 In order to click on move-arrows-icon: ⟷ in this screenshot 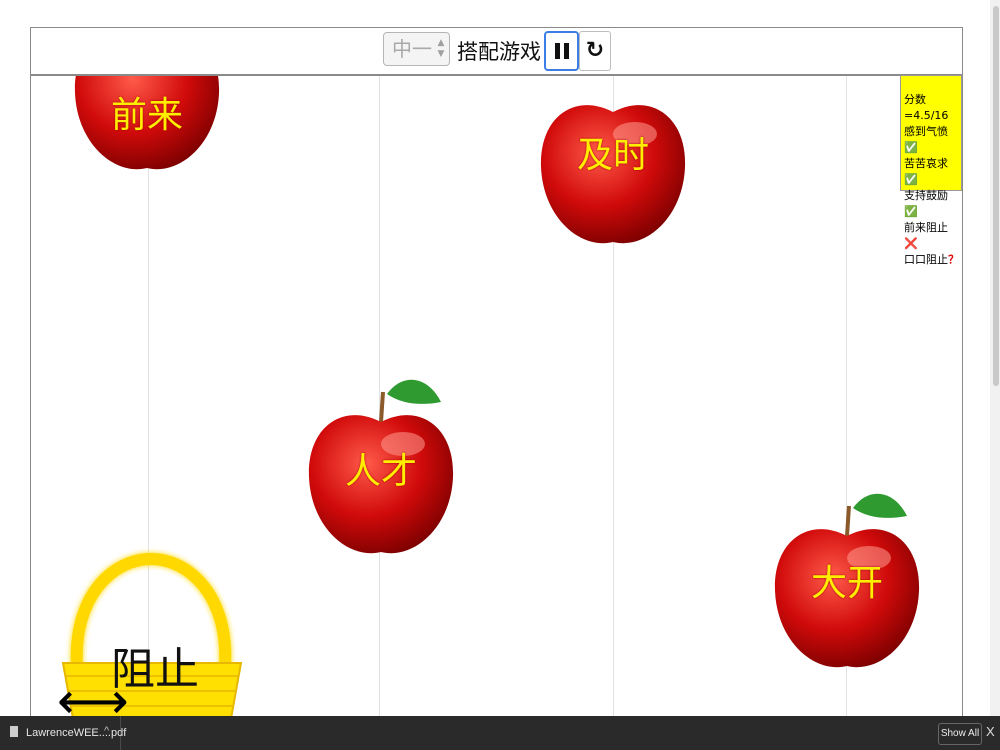, I will do `click(93, 701)`.